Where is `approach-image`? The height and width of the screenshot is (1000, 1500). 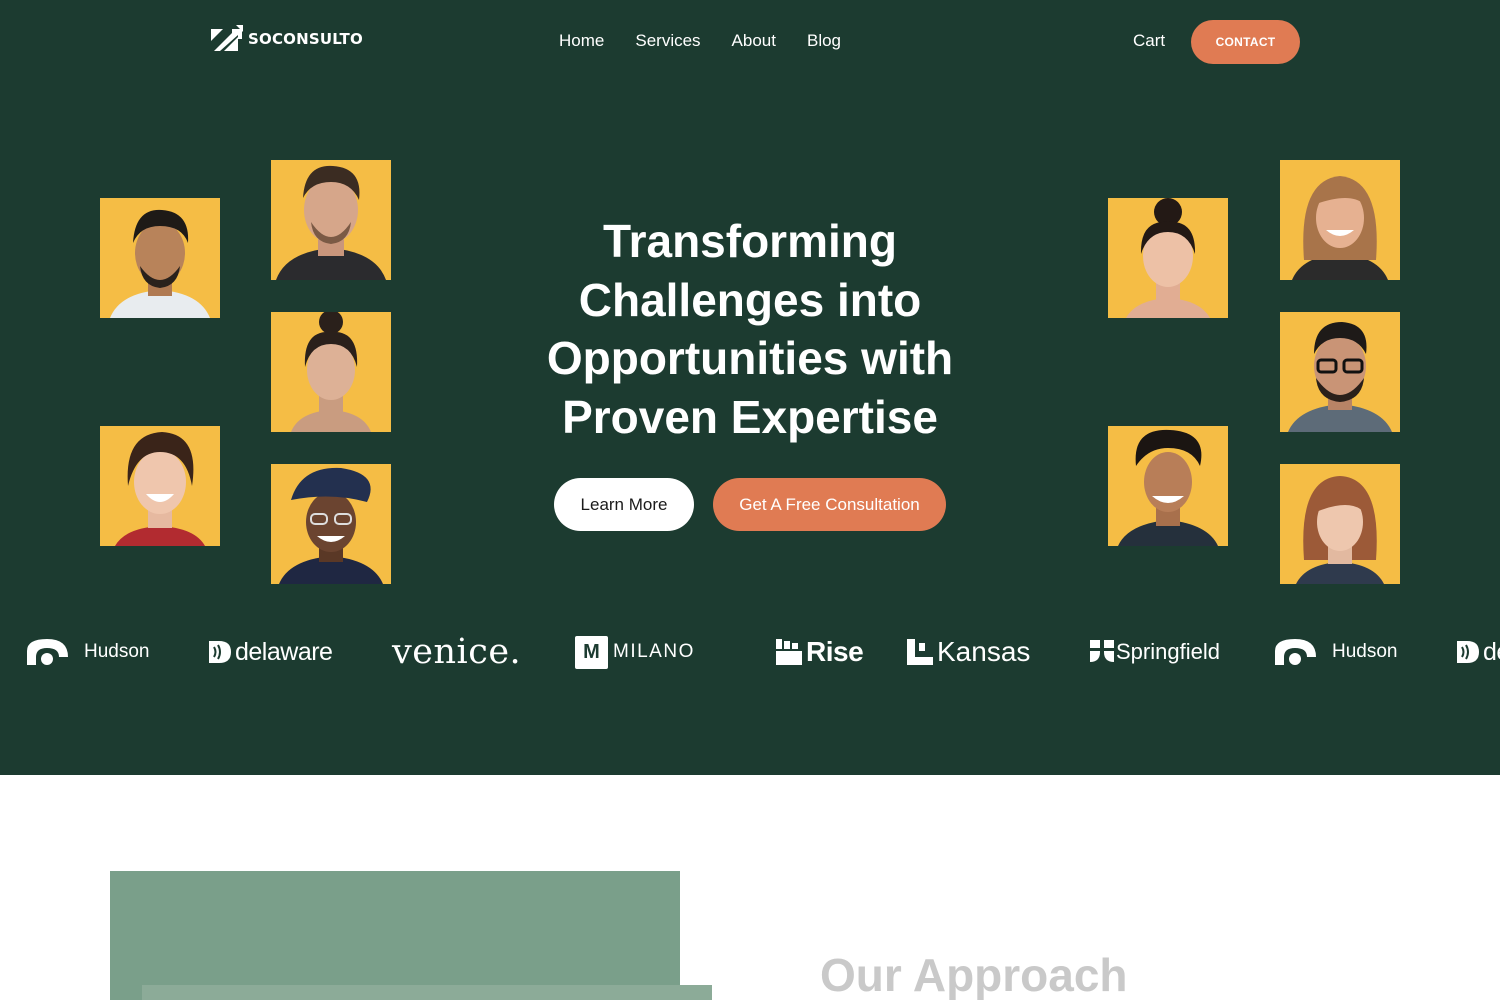
approach-image is located at coordinates (395, 935).